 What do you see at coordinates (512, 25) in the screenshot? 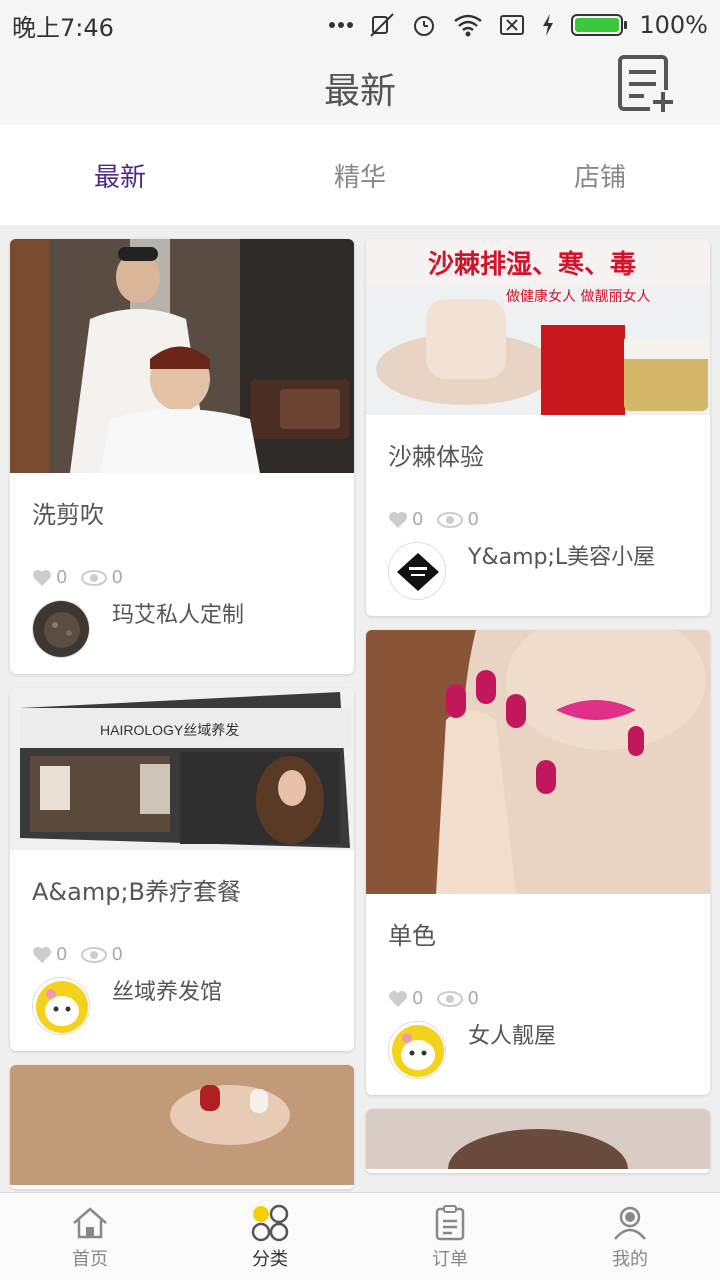
I see `no-sim-icon` at bounding box center [512, 25].